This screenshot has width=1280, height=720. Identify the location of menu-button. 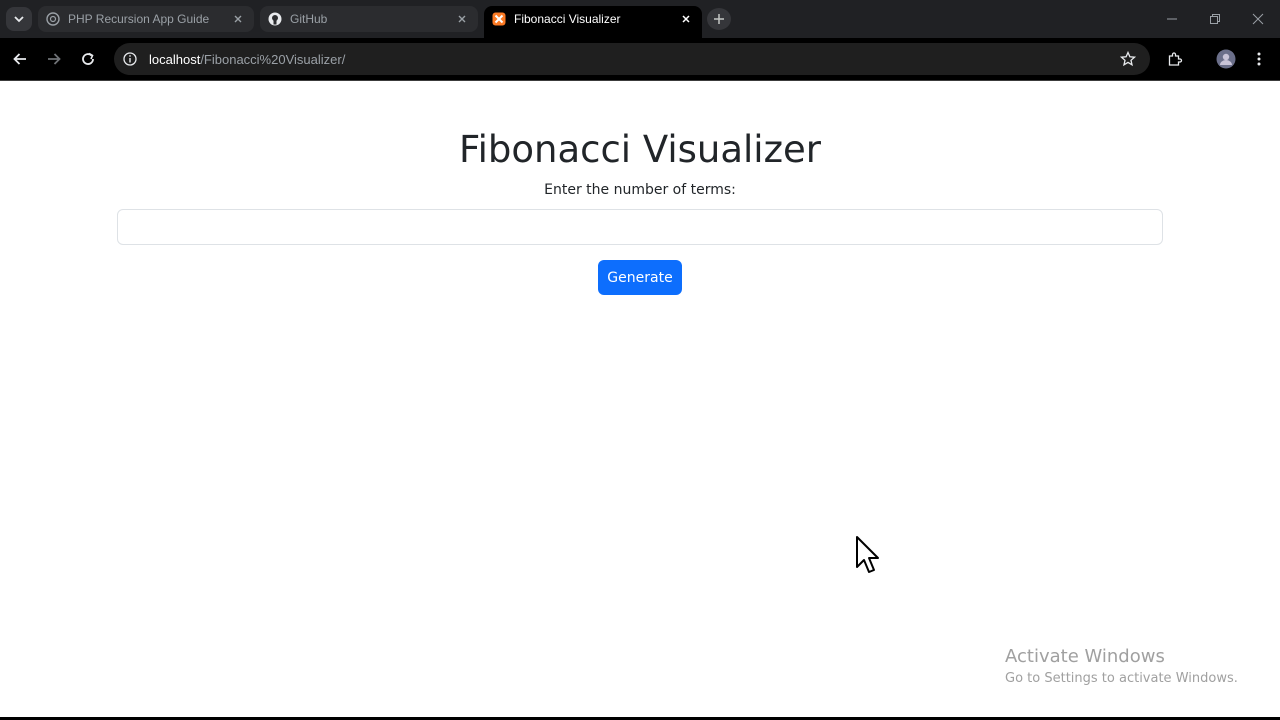
(1259, 59).